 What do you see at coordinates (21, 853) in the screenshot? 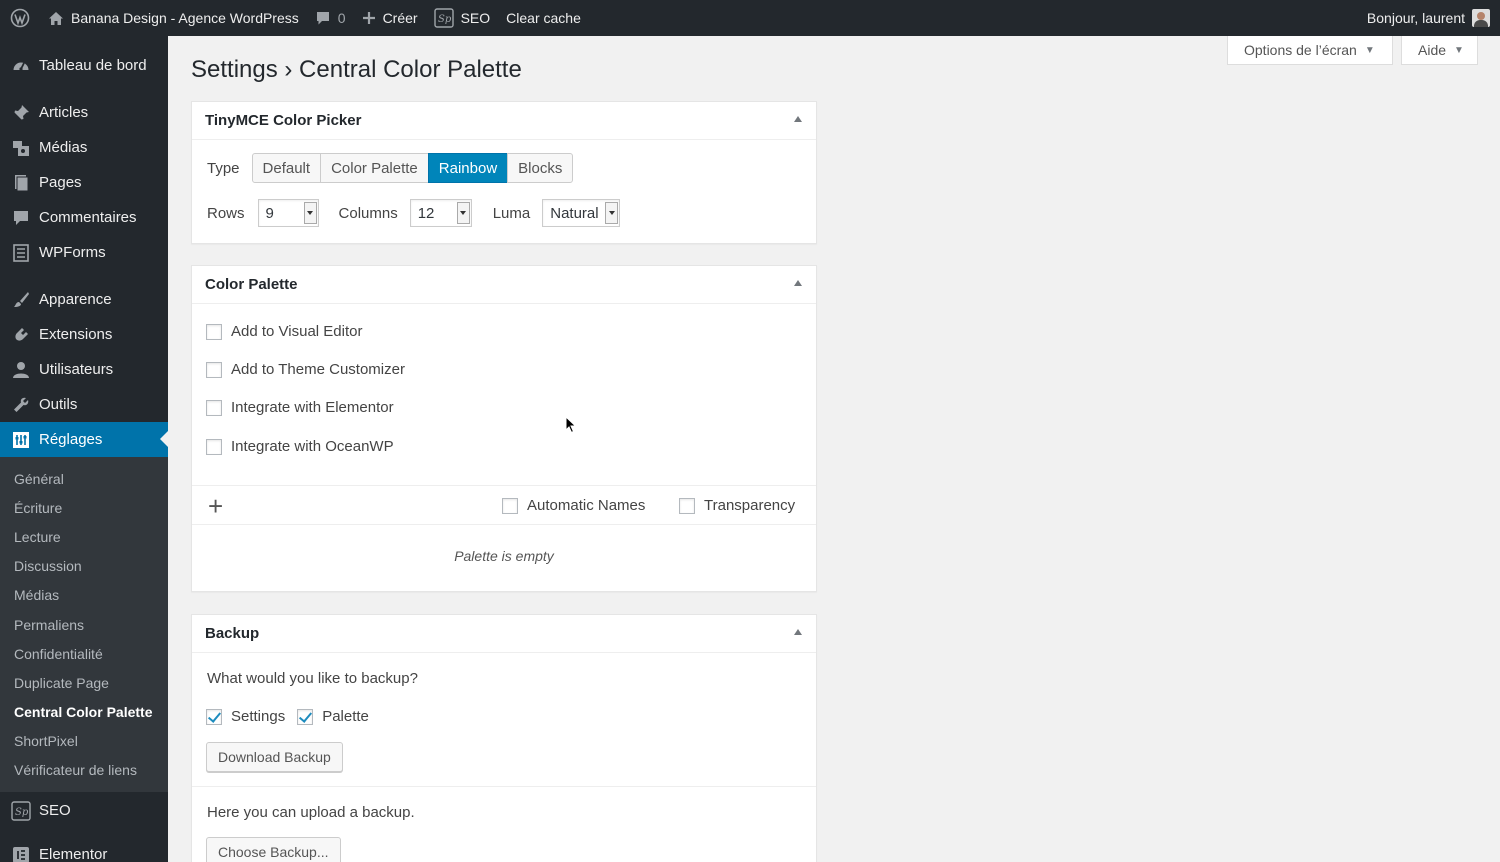
I see `elementor-icon` at bounding box center [21, 853].